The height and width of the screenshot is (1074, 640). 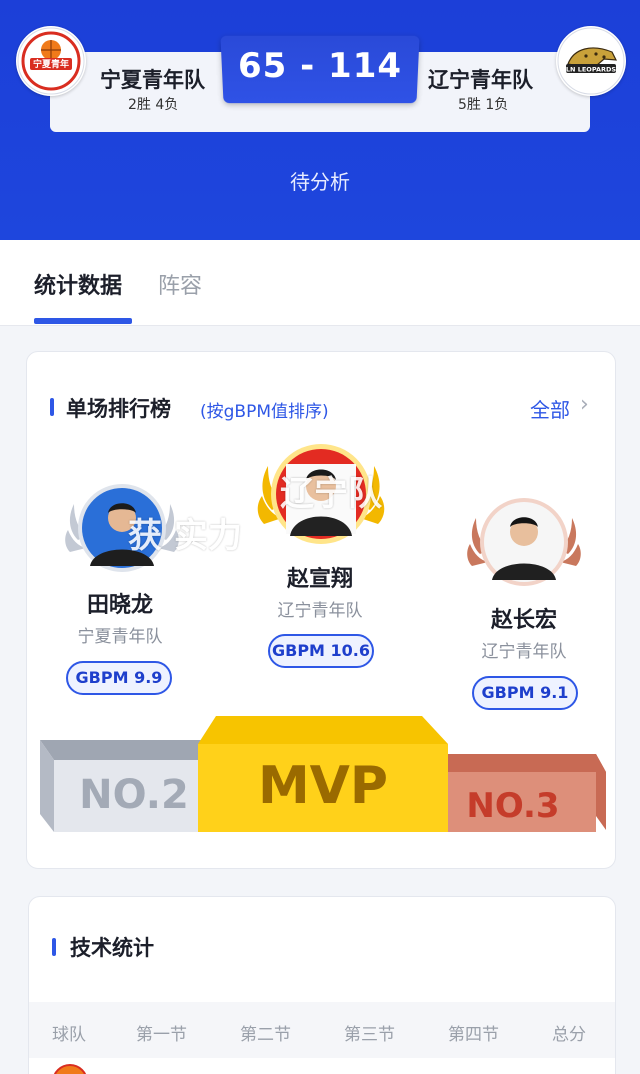 I want to click on match-score: 65 - 114, so click(x=320, y=66).